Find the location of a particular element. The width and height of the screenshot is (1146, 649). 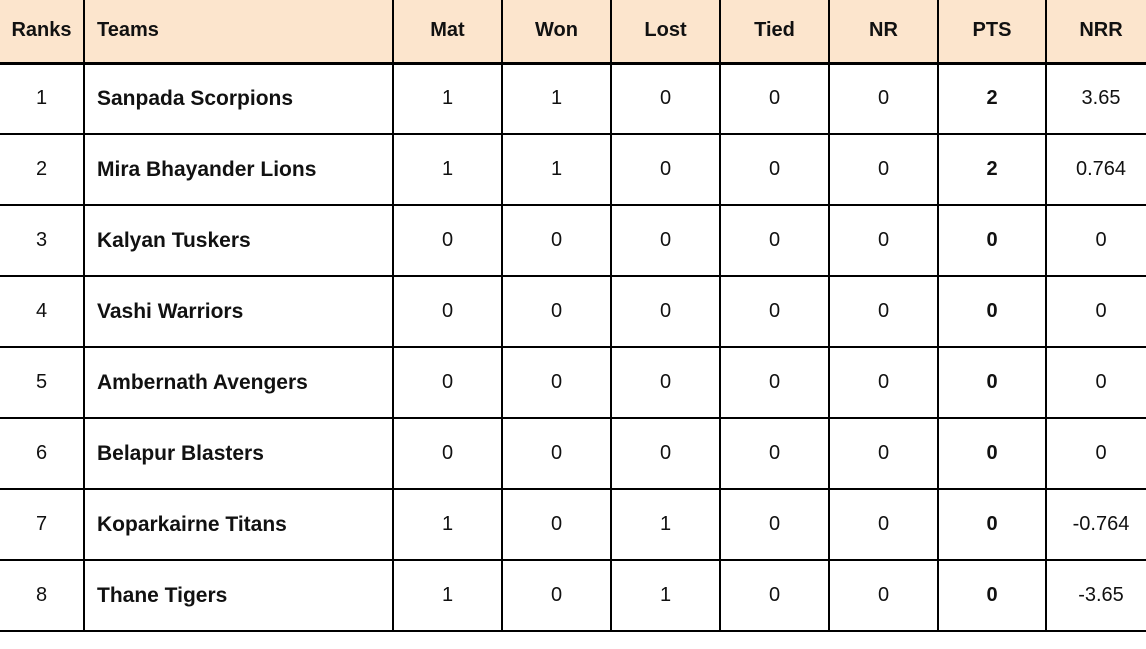

table-row: 8 Thane Tigers 1 0 1 0 0 0 -3.65 is located at coordinates (573, 596).